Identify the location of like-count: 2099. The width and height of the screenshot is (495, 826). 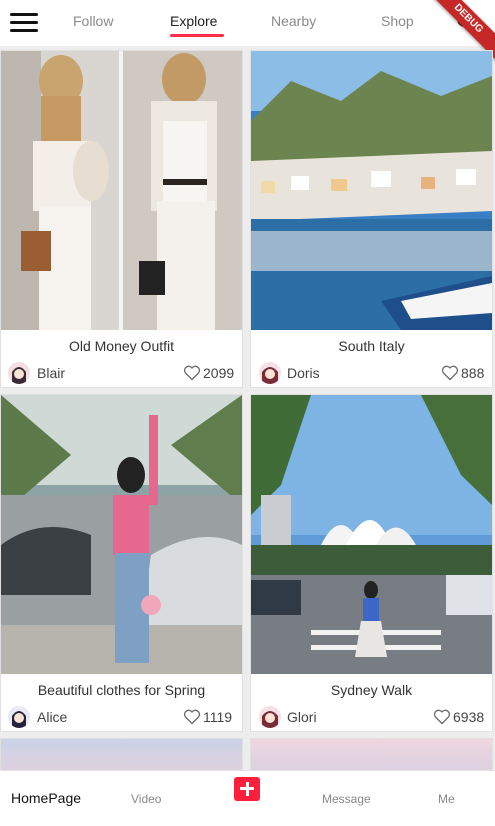
(219, 373).